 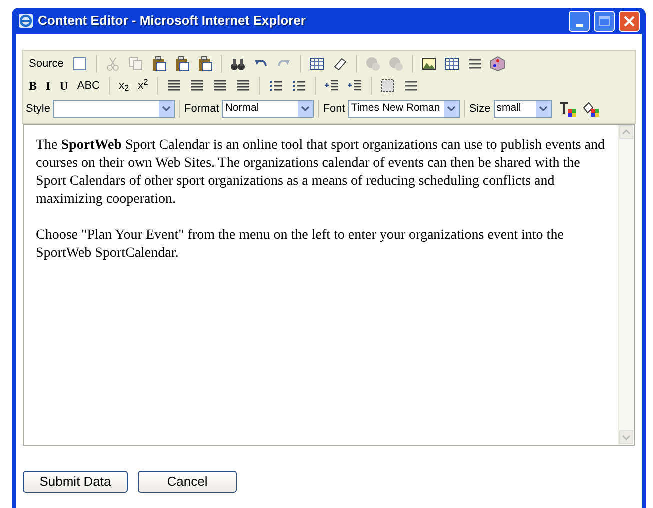 What do you see at coordinates (88, 86) in the screenshot?
I see `toolbar-button: ABC` at bounding box center [88, 86].